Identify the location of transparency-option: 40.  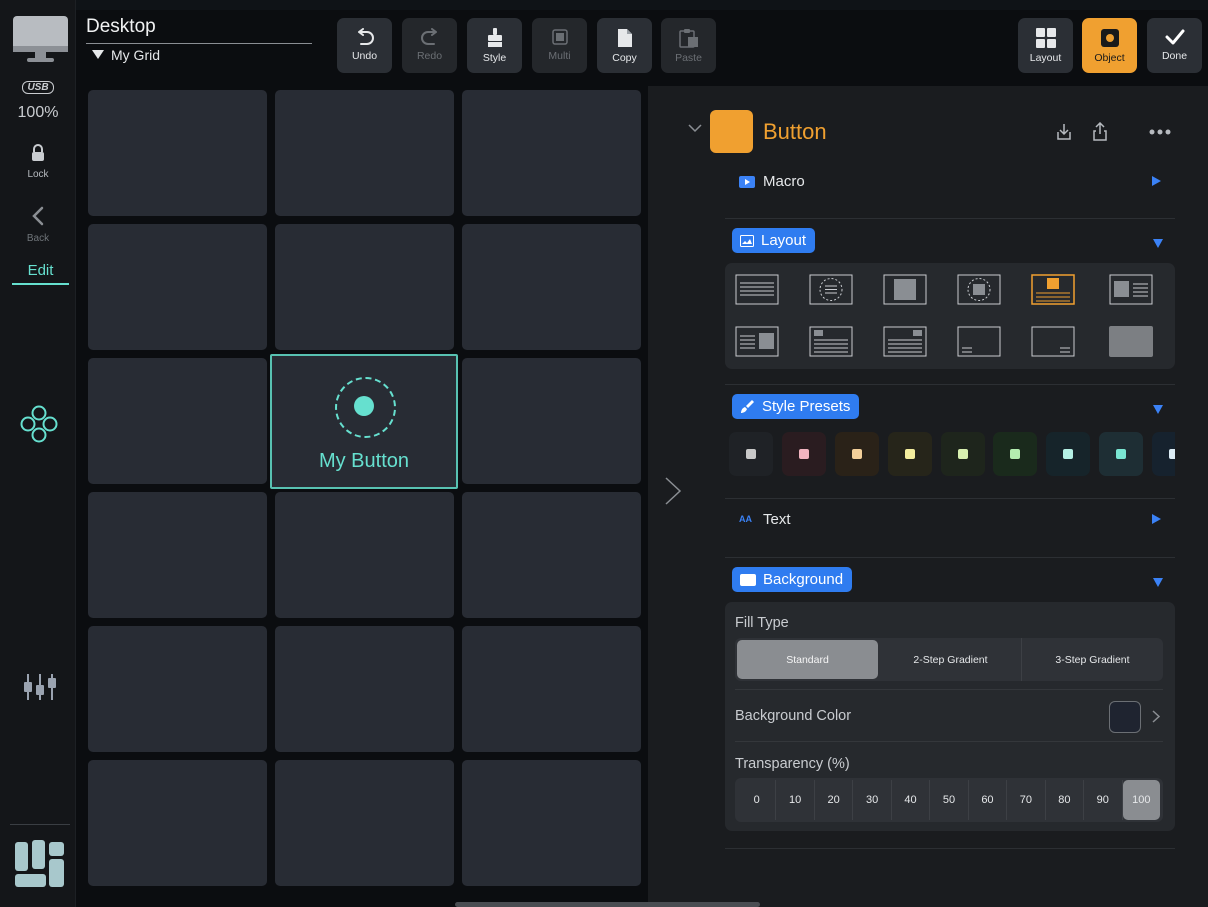
(911, 800).